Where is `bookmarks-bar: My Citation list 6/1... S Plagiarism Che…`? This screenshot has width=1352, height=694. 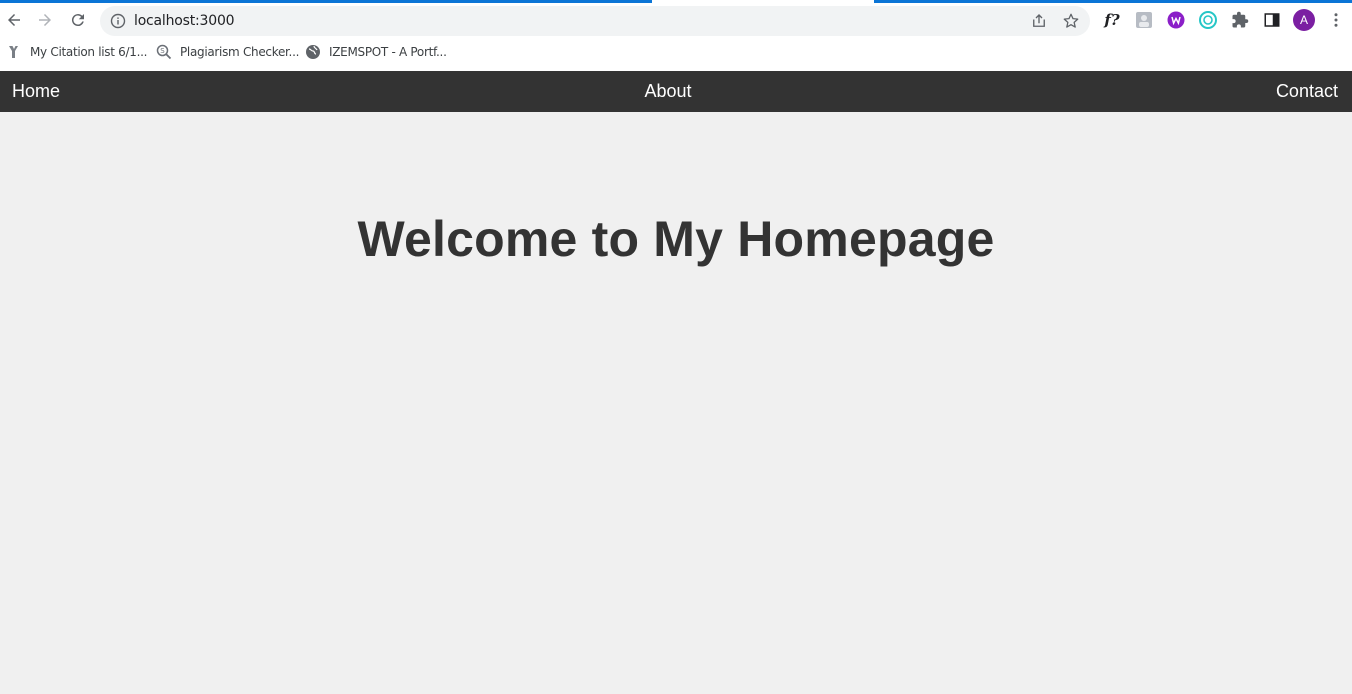 bookmarks-bar: My Citation list 6/1... S Plagiarism Che… is located at coordinates (676, 51).